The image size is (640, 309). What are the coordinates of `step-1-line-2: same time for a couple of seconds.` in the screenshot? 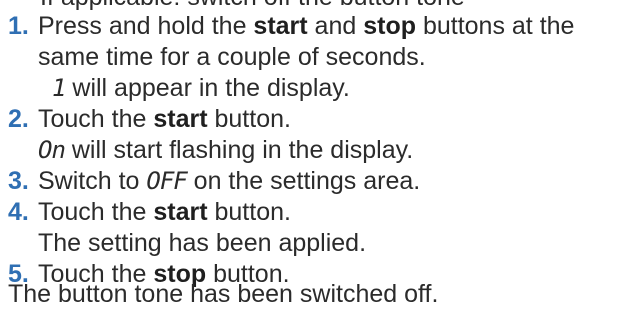 It's located at (232, 57).